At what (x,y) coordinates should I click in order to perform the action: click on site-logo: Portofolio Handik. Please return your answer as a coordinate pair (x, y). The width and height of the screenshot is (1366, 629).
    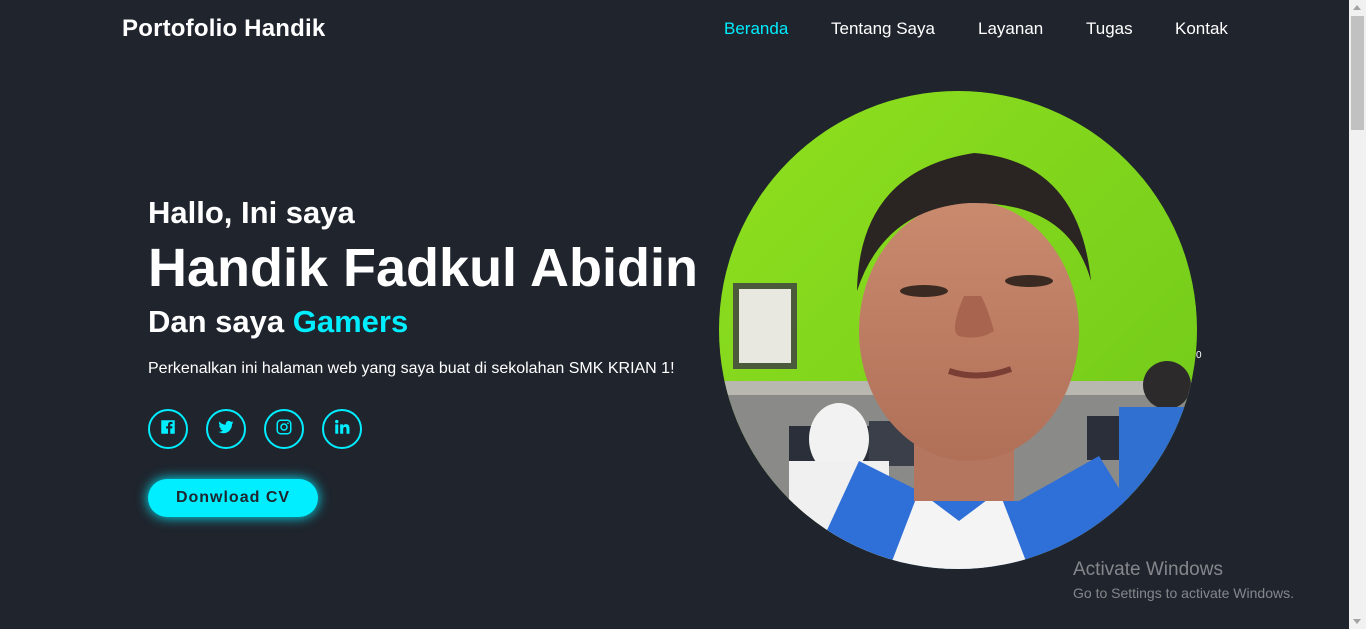
    Looking at the image, I should click on (223, 29).